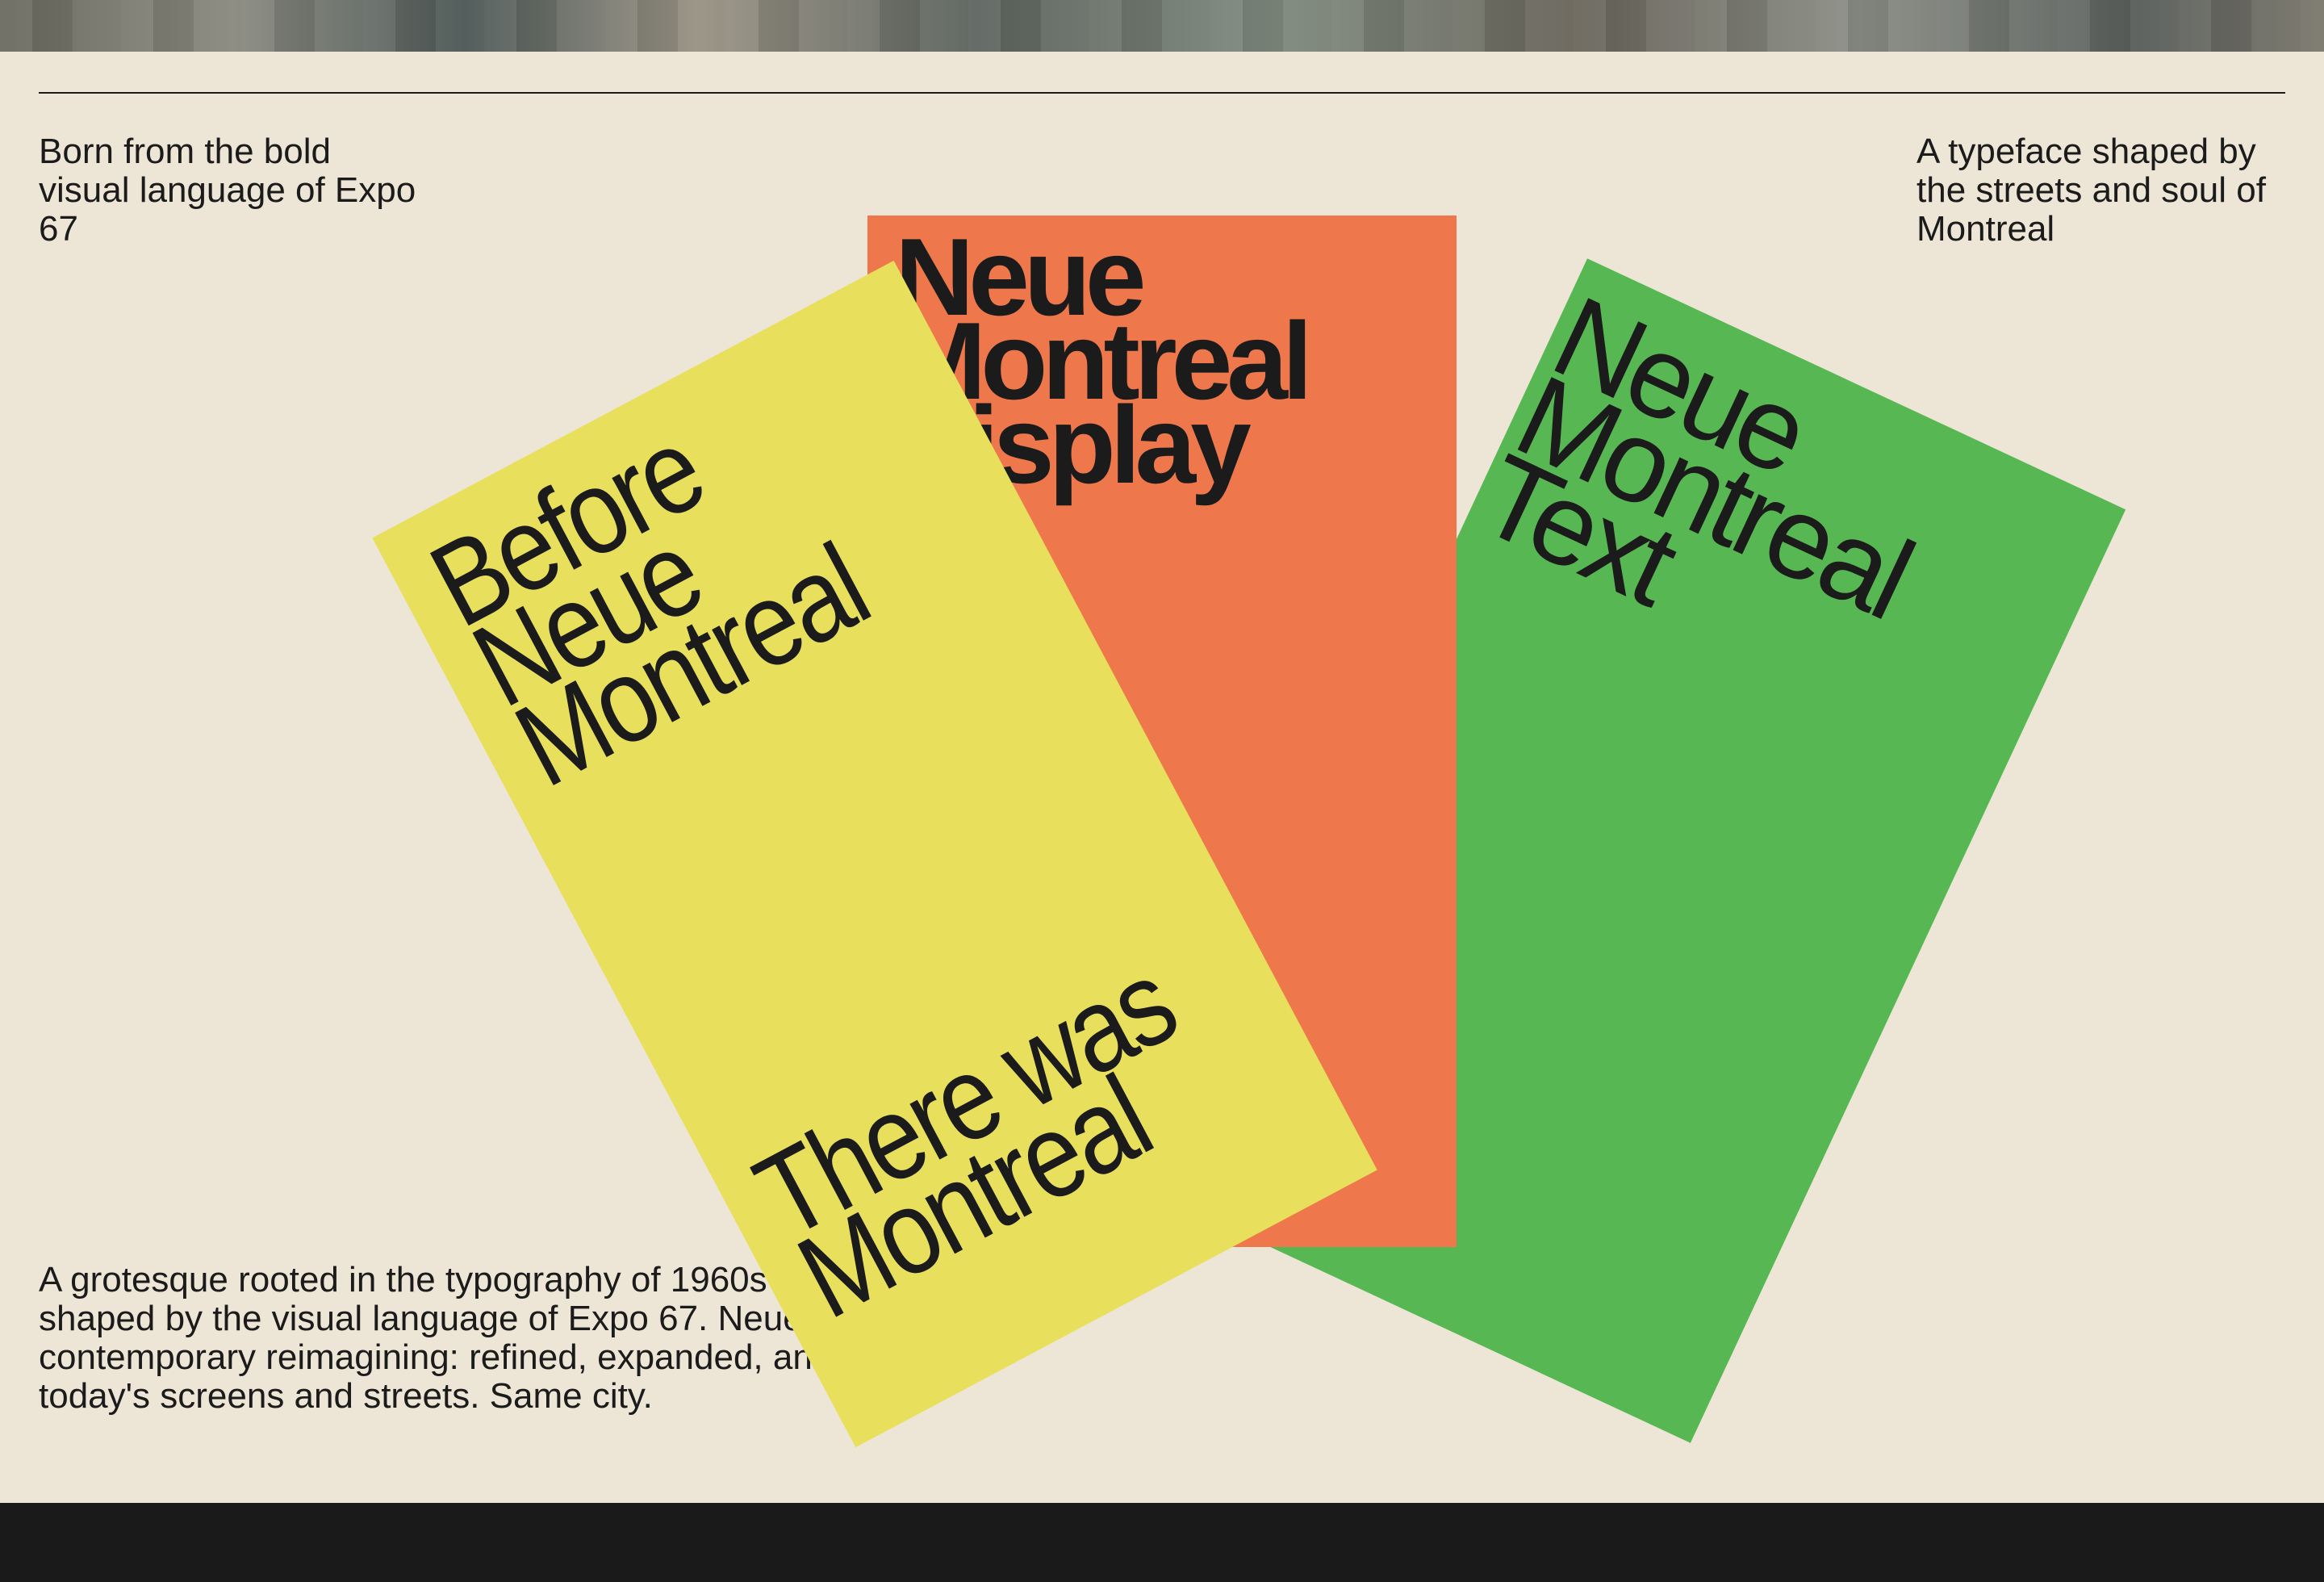 This screenshot has width=2324, height=1582. I want to click on card-yellow-bottom-title: There was Montreal, so click(964, 1139).